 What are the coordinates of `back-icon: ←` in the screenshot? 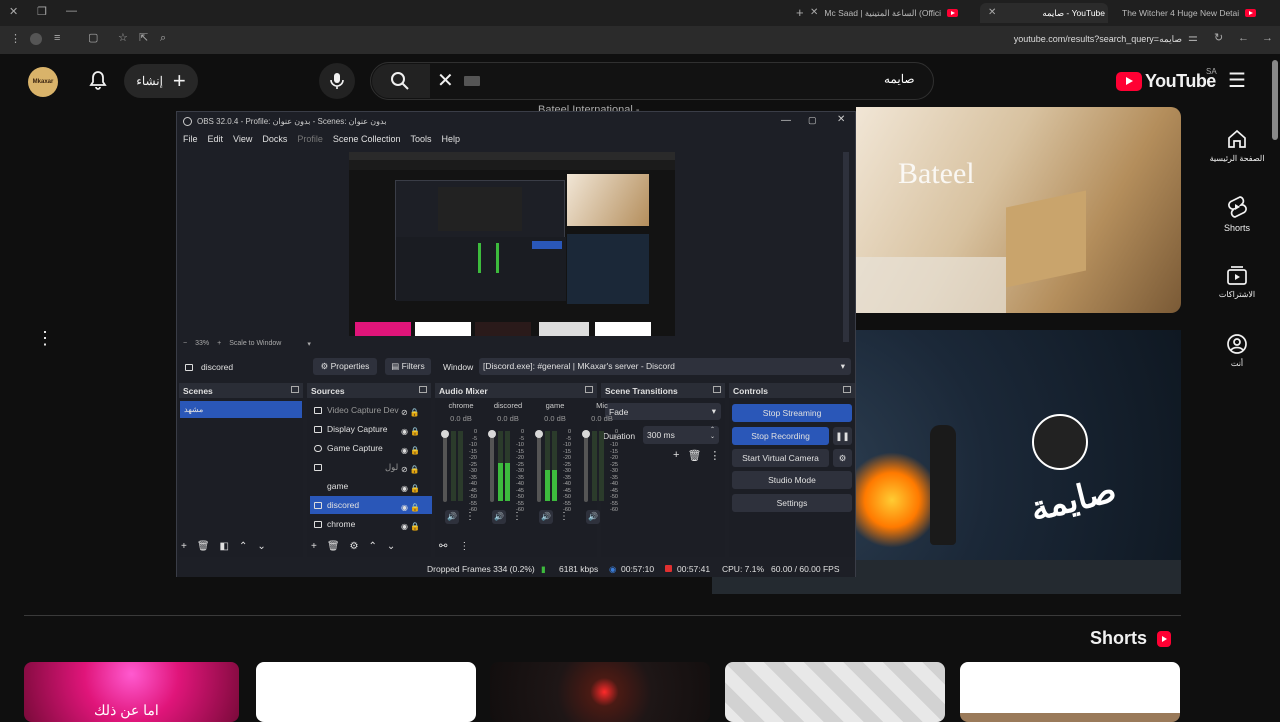 It's located at (1243, 38).